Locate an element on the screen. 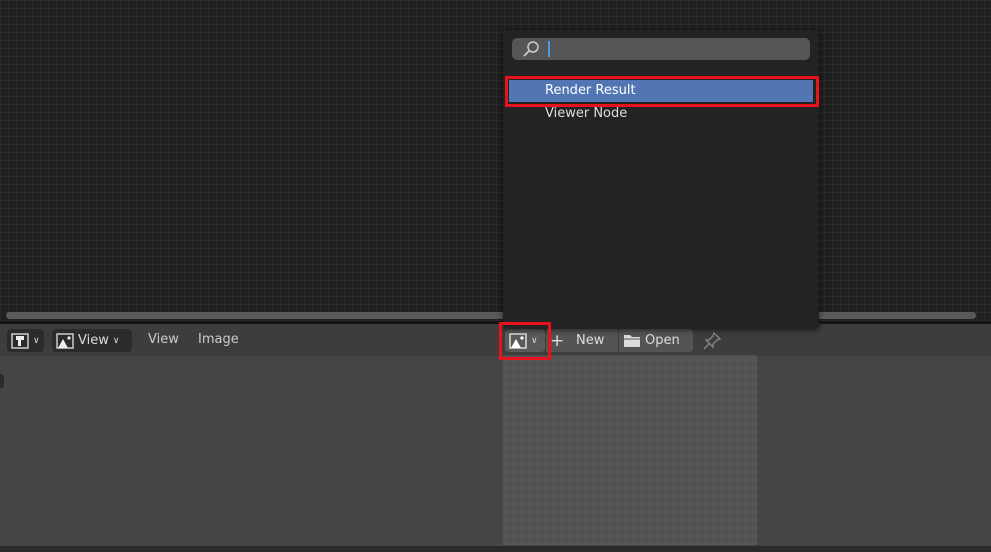 This screenshot has width=991, height=552. highlight-browse-button is located at coordinates (525, 341).